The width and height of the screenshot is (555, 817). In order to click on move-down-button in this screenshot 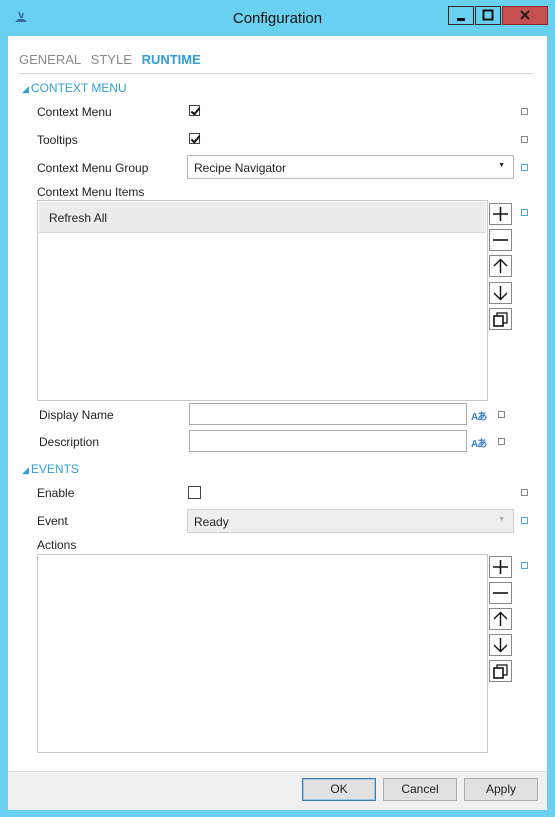, I will do `click(500, 293)`.